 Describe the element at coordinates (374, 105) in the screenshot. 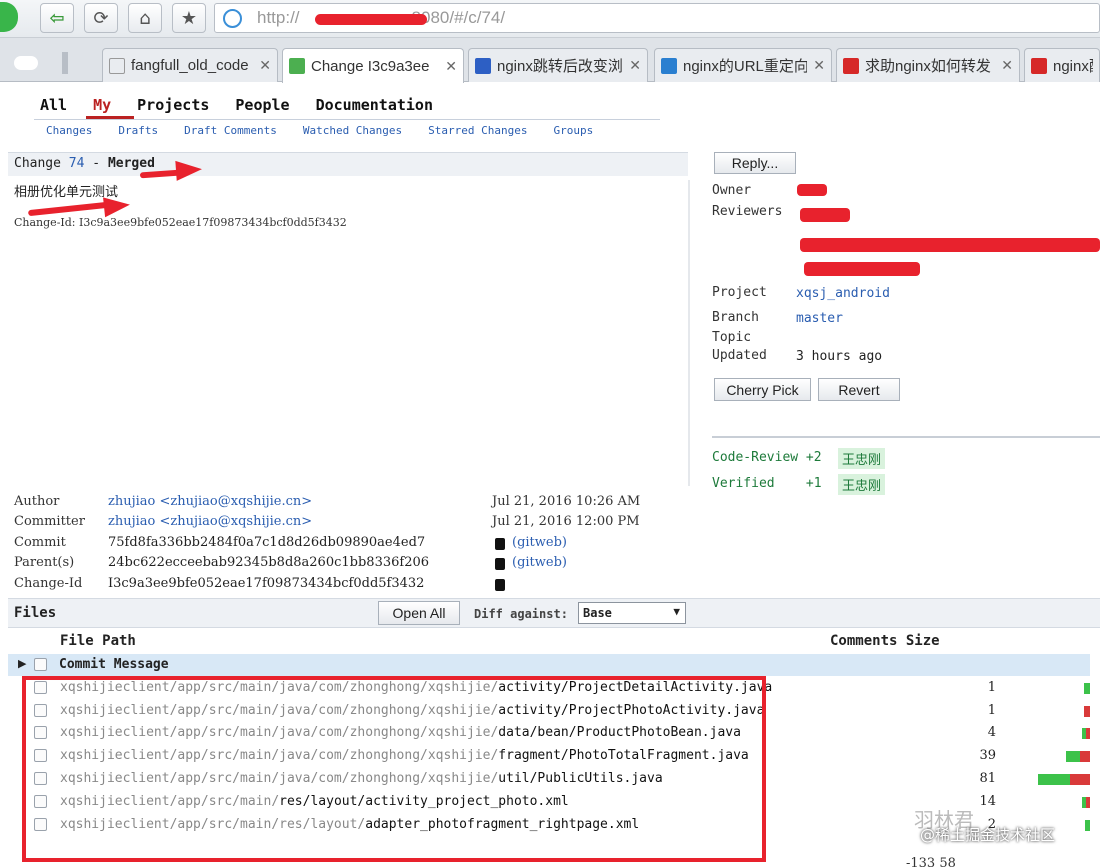

I see `nav-documentation: Documentation` at that location.